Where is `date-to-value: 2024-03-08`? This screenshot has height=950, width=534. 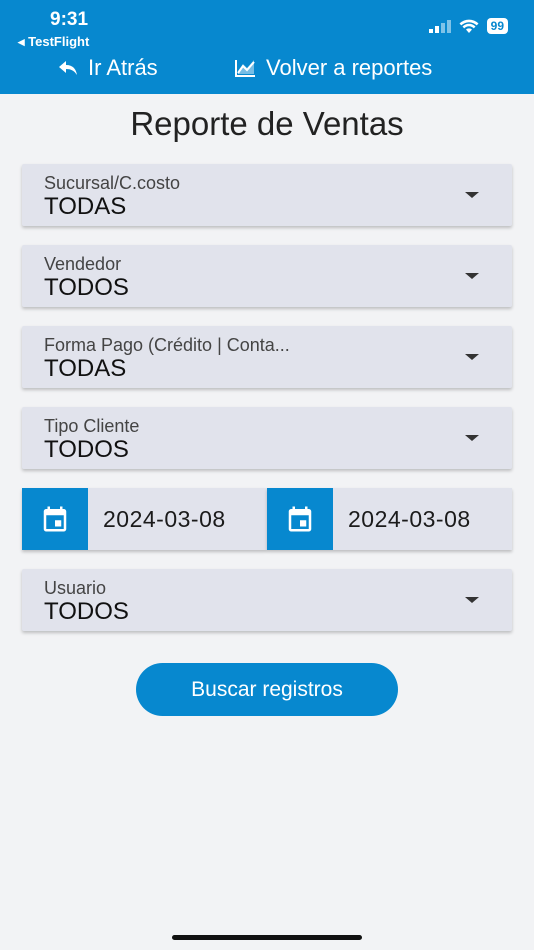
date-to-value: 2024-03-08 is located at coordinates (409, 519).